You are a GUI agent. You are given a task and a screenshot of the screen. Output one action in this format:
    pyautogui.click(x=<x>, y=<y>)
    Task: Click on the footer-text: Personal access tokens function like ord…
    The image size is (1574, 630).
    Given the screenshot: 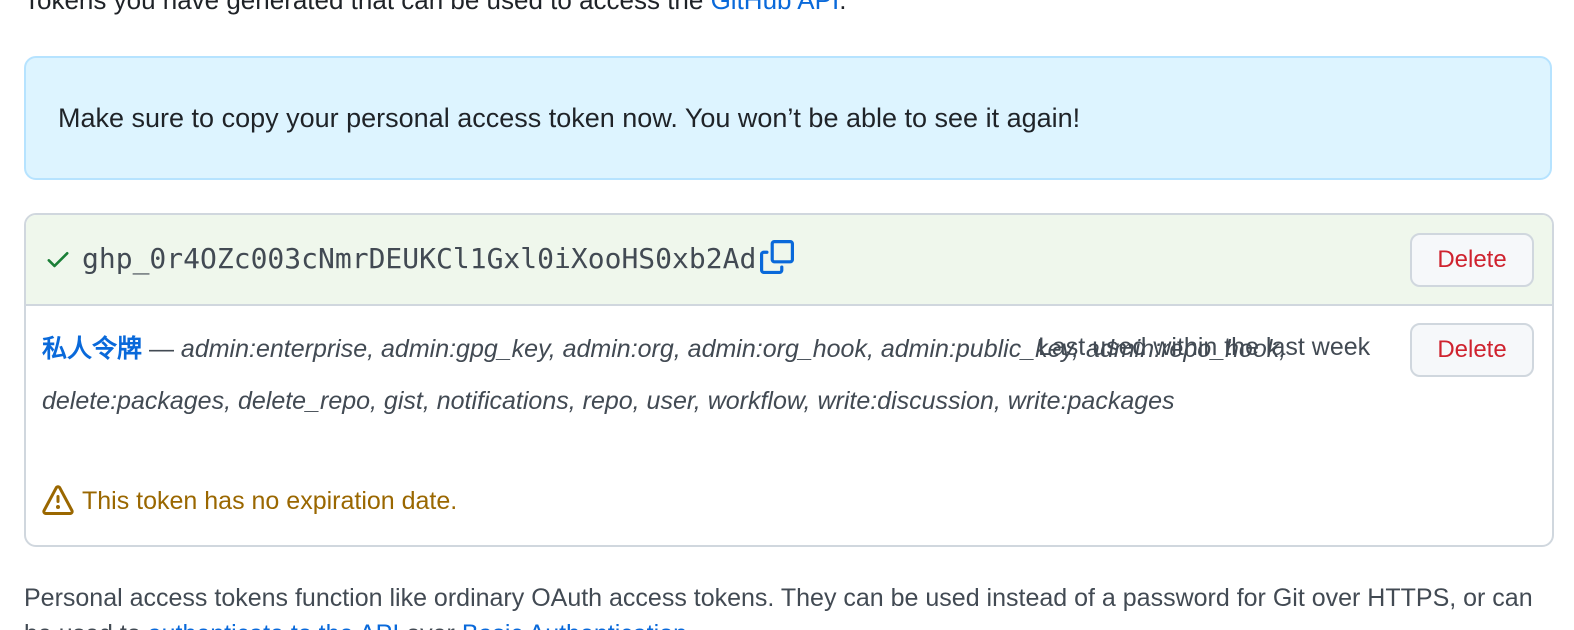 What is the action you would take?
    pyautogui.click(x=778, y=598)
    